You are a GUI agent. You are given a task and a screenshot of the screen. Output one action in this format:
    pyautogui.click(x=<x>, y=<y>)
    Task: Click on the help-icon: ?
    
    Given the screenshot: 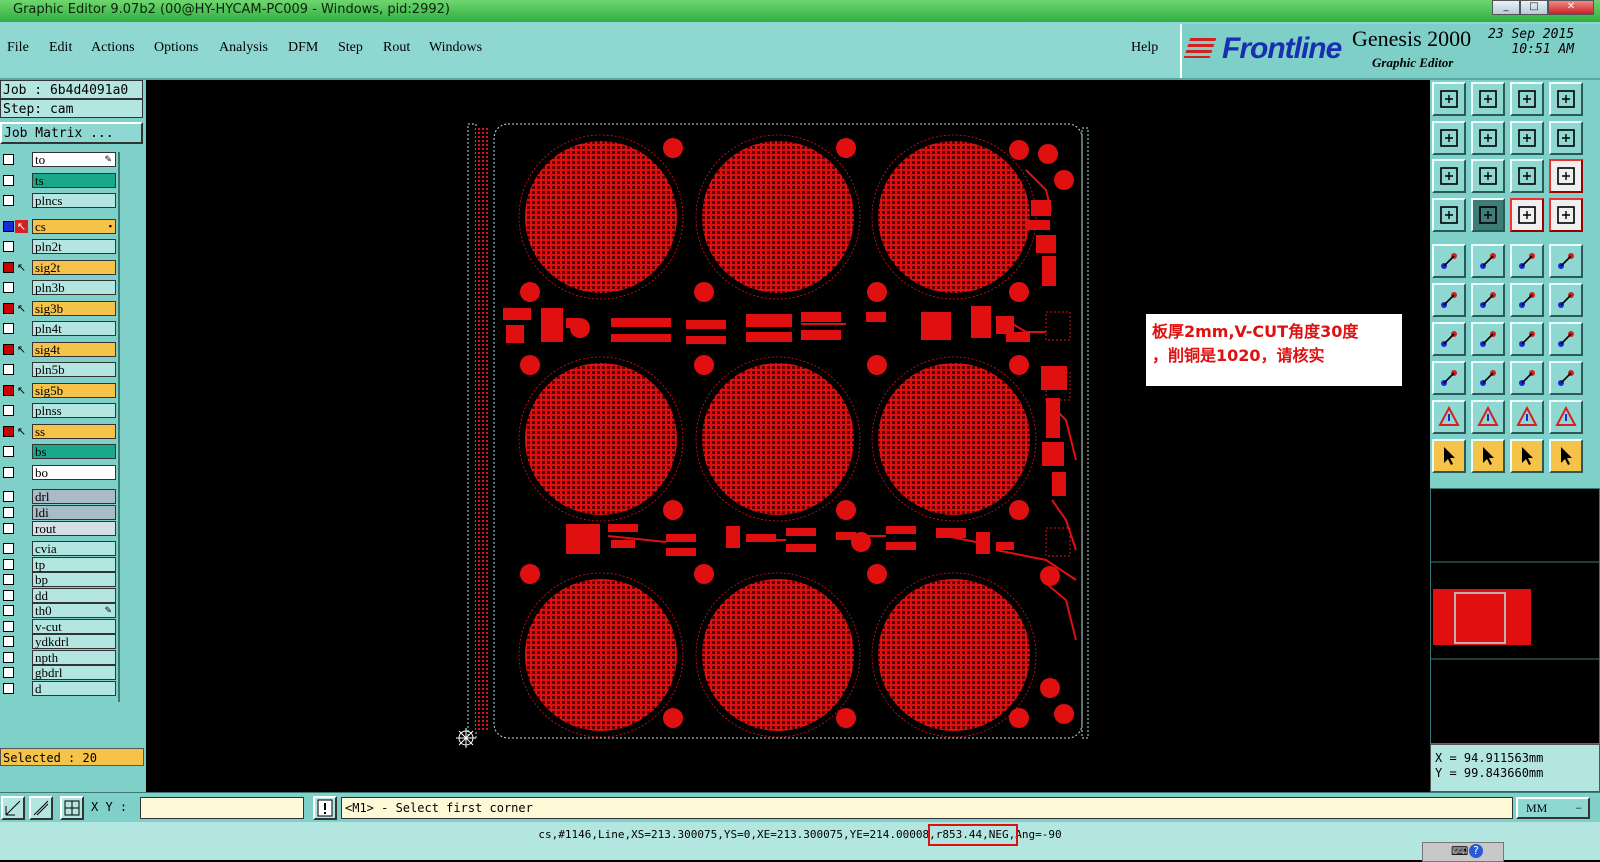 What is the action you would take?
    pyautogui.click(x=1476, y=851)
    